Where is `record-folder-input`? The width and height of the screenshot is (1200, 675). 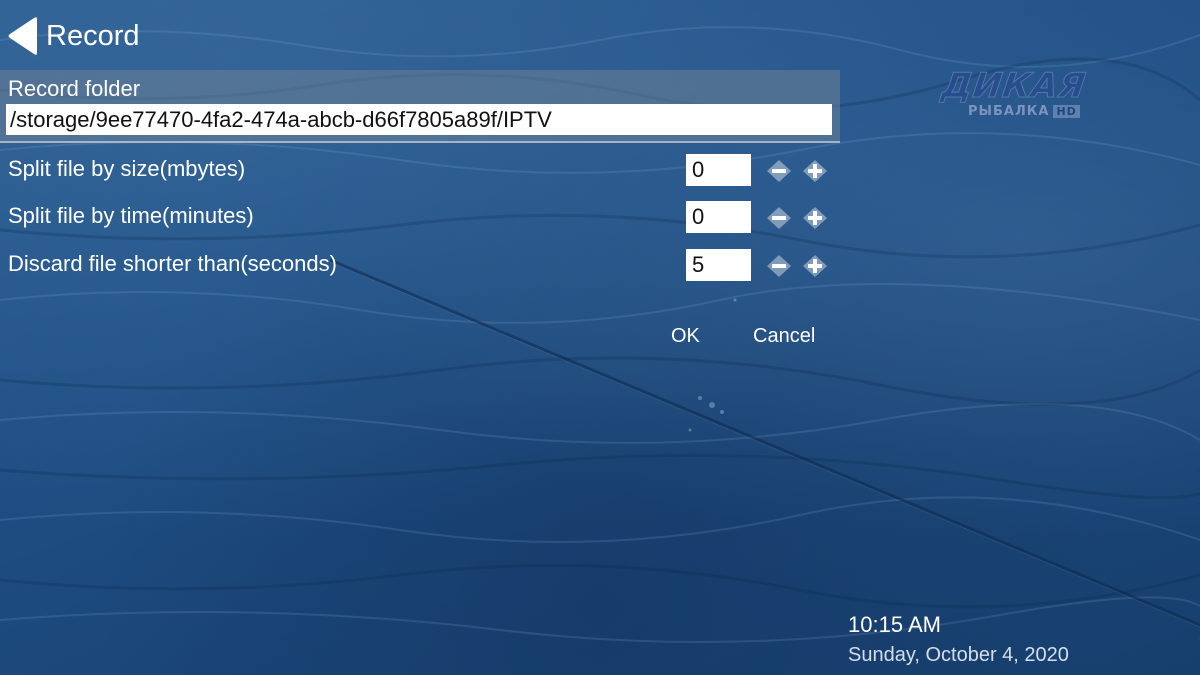
record-folder-input is located at coordinates (419, 119).